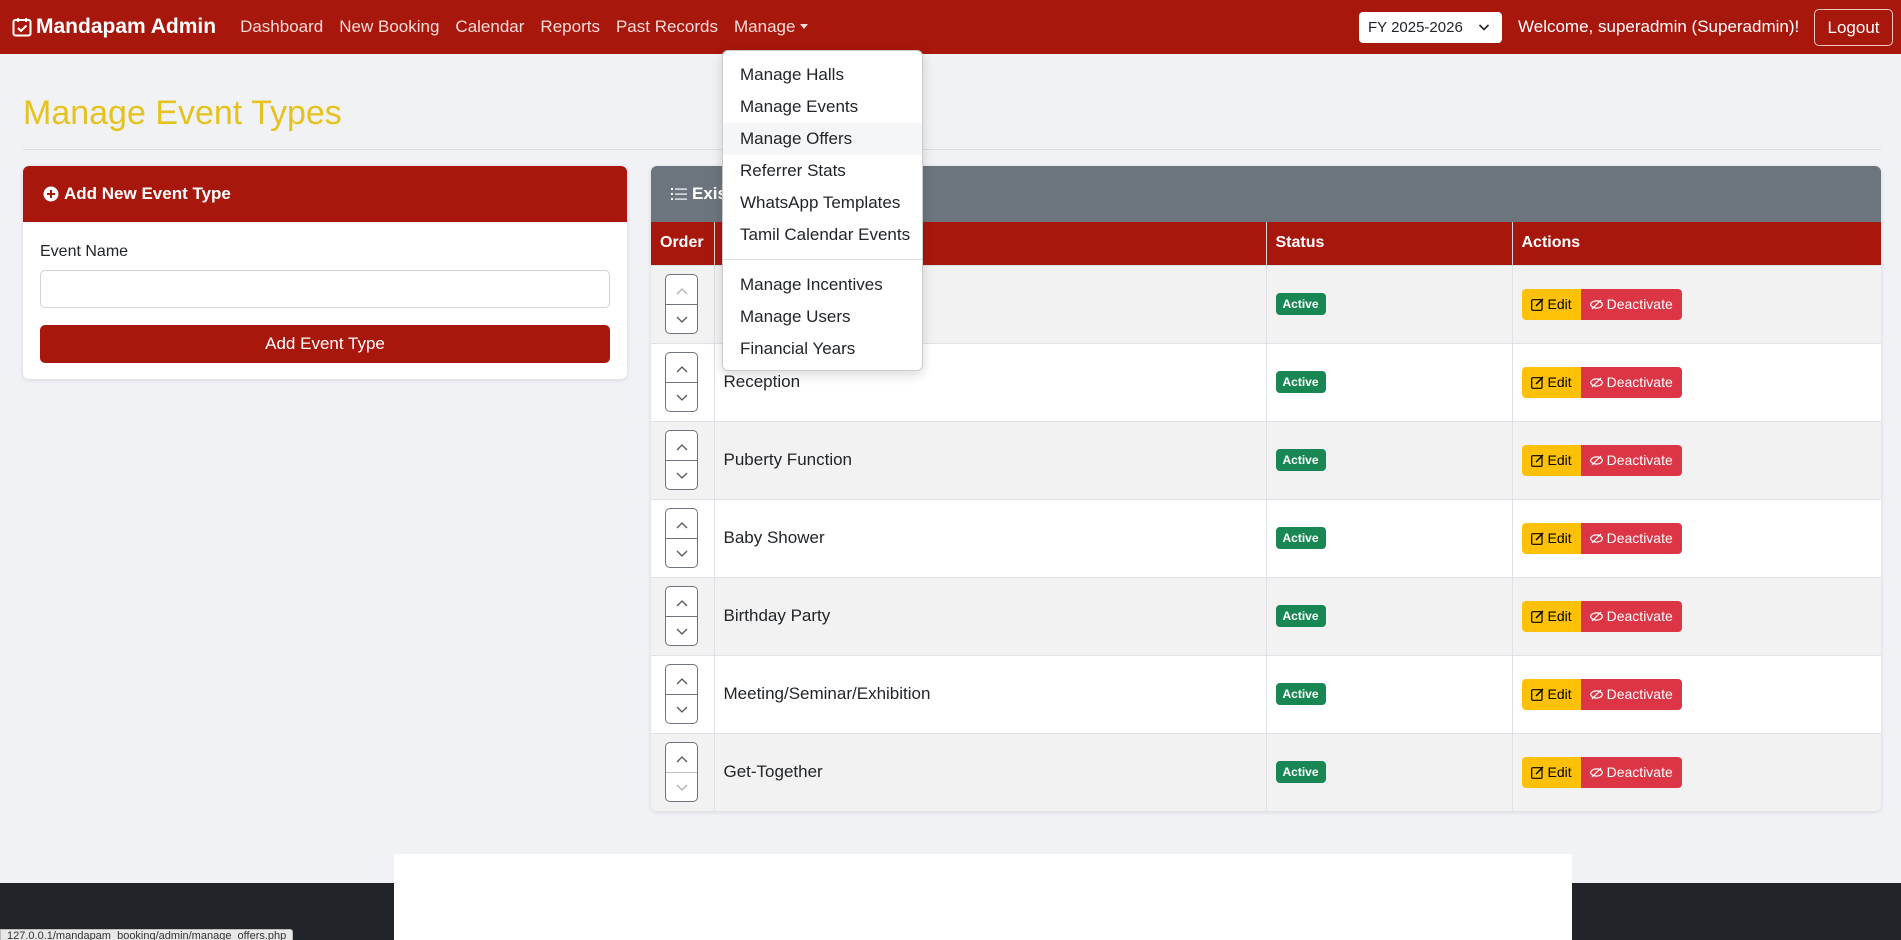  I want to click on event-name-cell: Puberty Function, so click(990, 459).